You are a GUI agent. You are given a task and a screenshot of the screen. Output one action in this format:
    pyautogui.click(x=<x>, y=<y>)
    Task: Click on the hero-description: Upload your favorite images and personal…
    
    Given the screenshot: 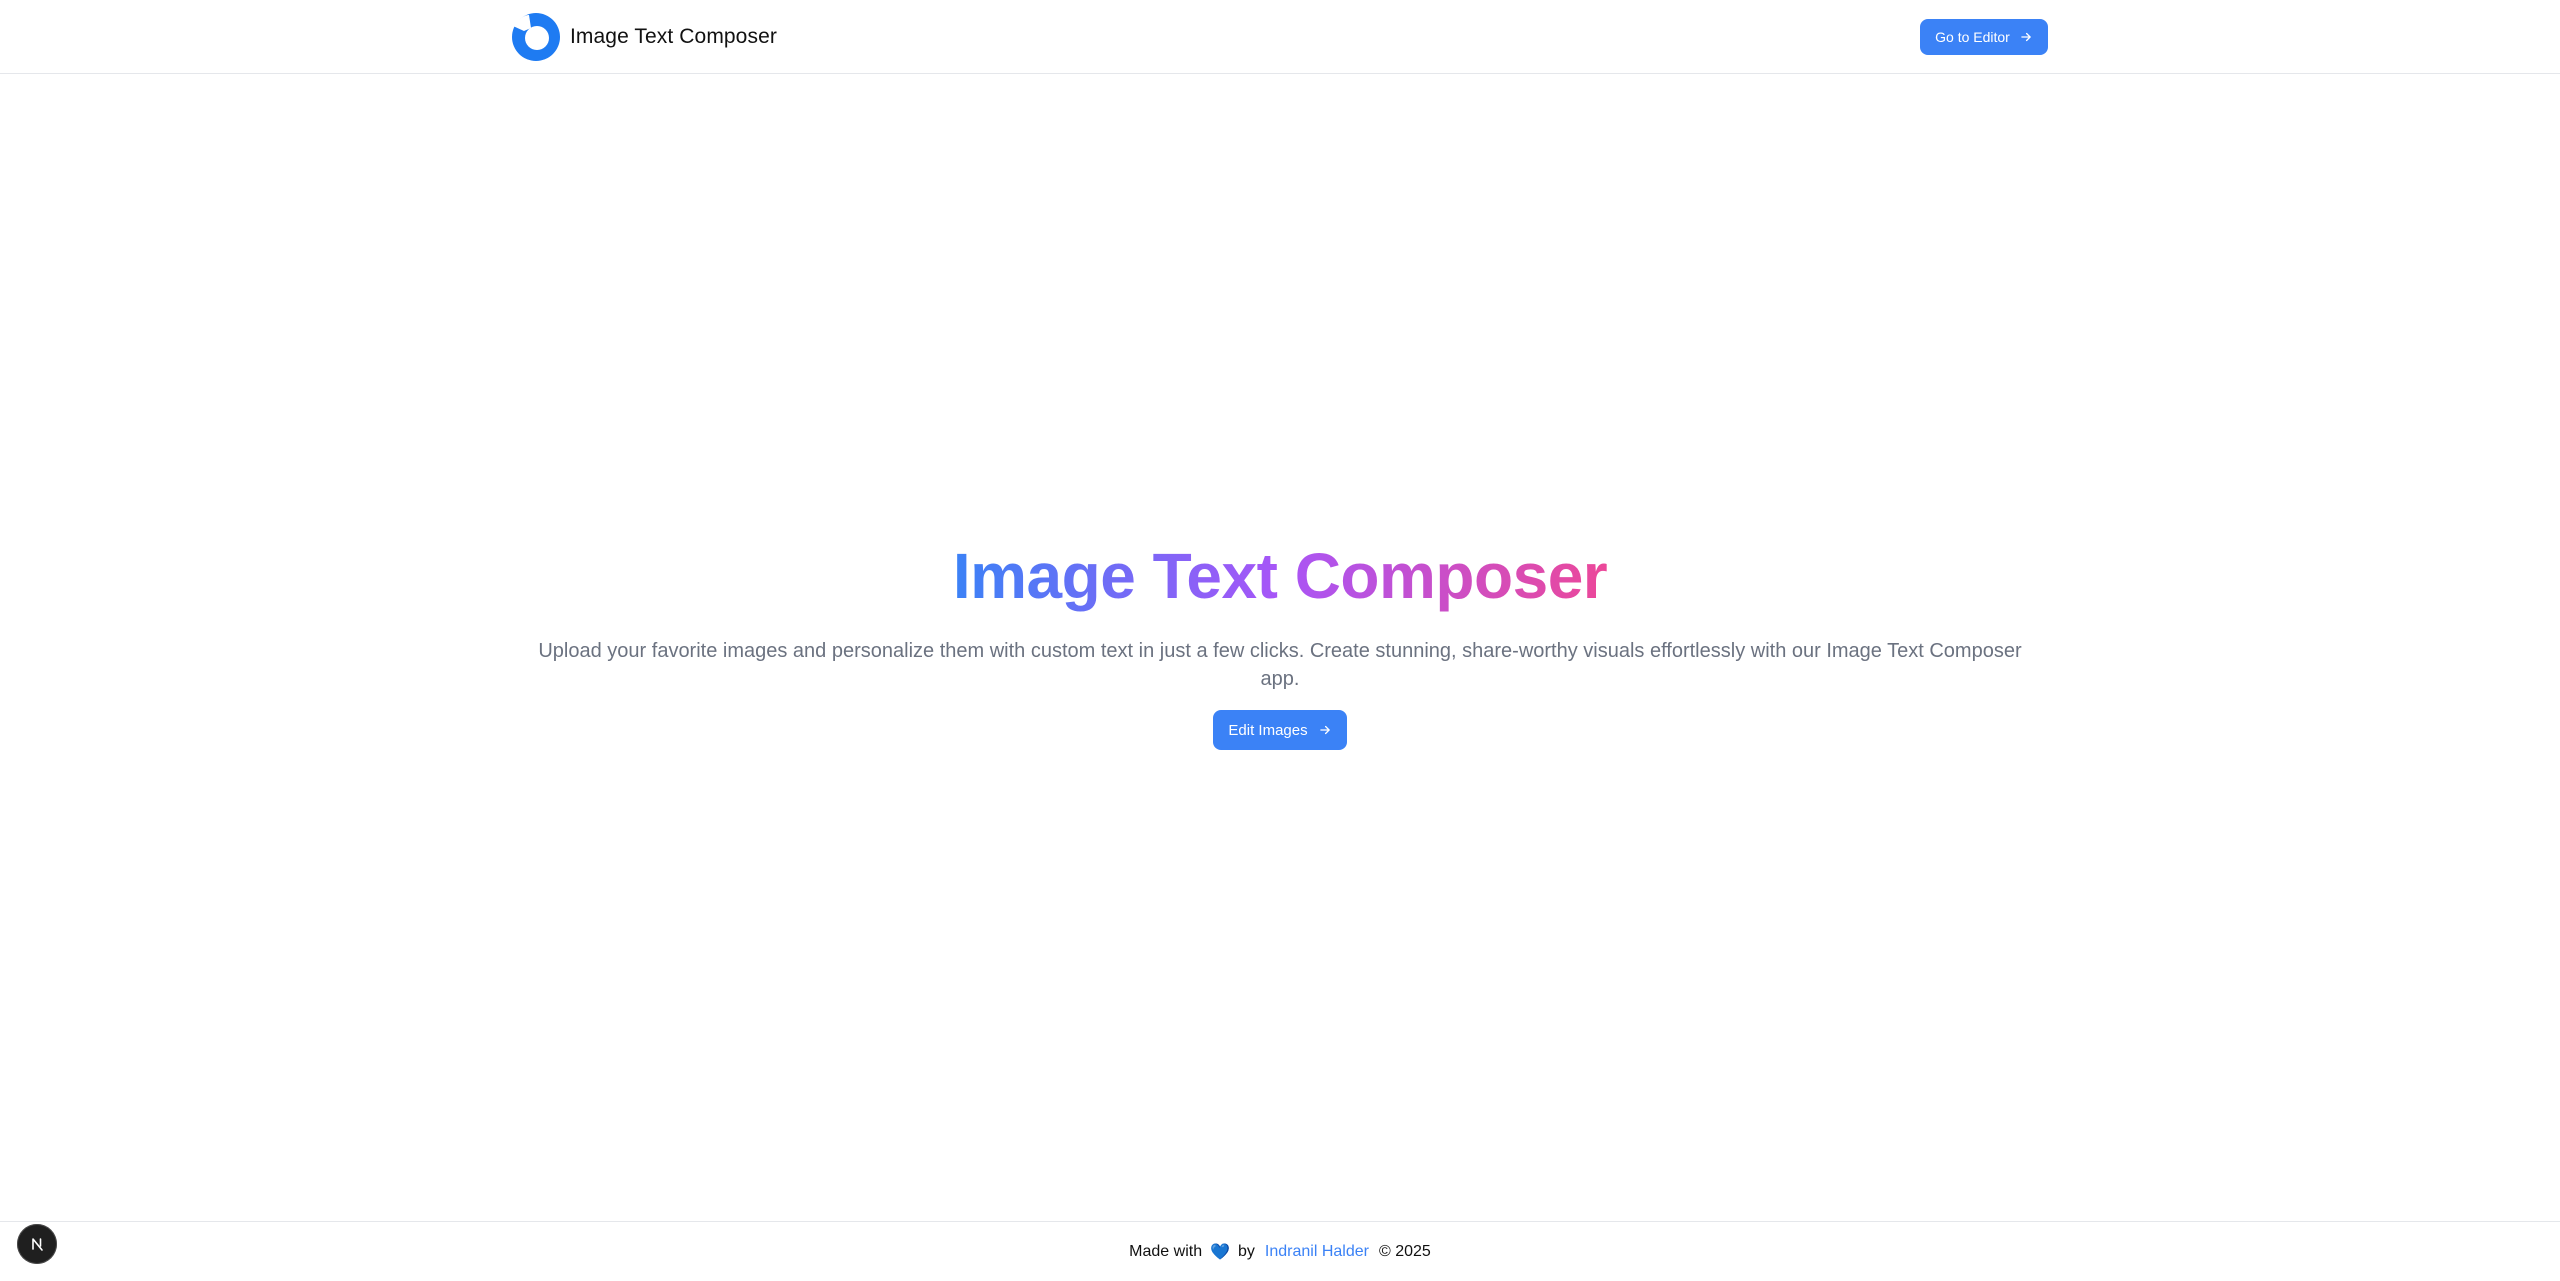 What is the action you would take?
    pyautogui.click(x=1280, y=665)
    